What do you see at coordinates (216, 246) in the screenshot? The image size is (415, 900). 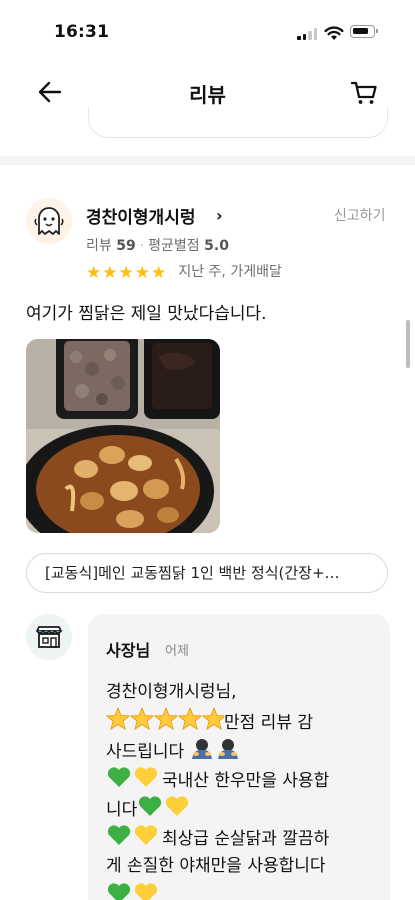 I see `avg-rating: 5.0` at bounding box center [216, 246].